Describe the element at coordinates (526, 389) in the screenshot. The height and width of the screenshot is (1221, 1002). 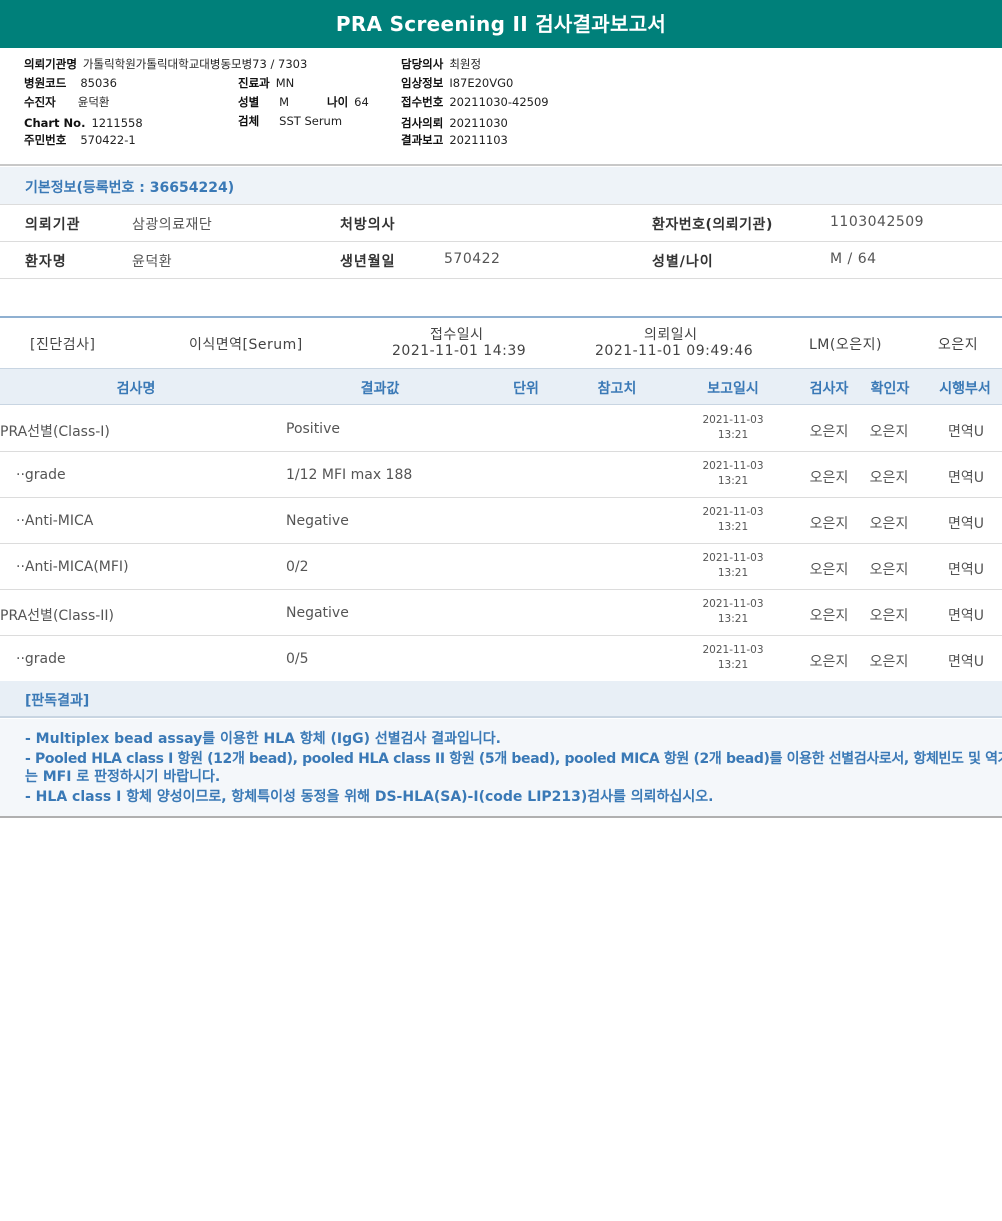
I see `col-header-unit: 단위` at that location.